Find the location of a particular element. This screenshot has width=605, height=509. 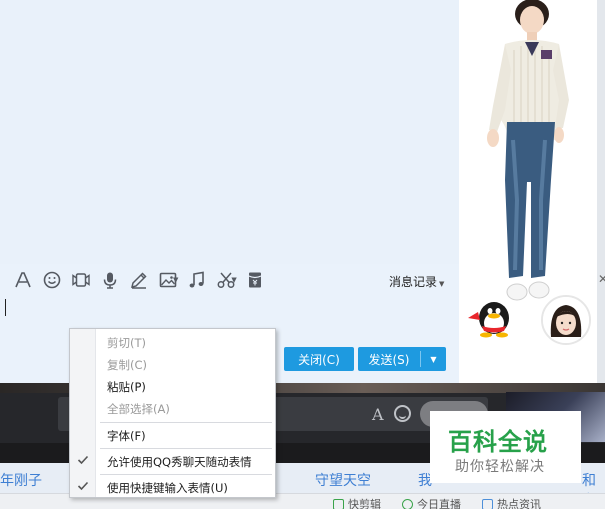

font-icon is located at coordinates (22, 280).